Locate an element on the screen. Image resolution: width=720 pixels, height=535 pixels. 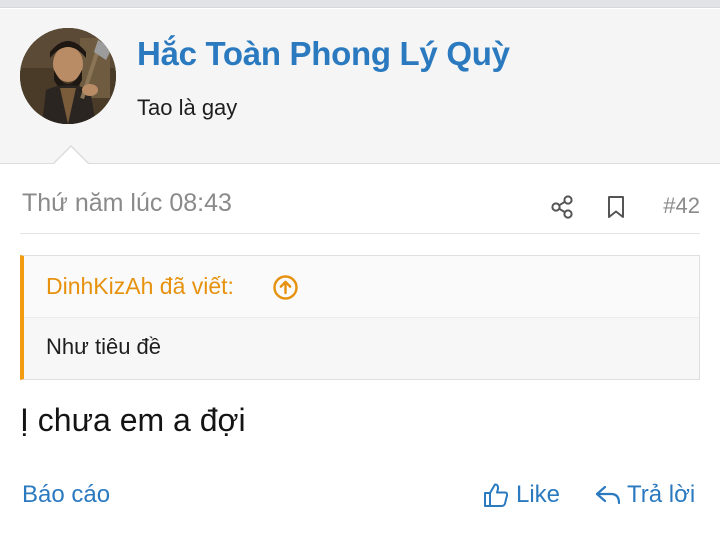
quote-author-link: DinhKizAh đã viết: is located at coordinates (140, 286).